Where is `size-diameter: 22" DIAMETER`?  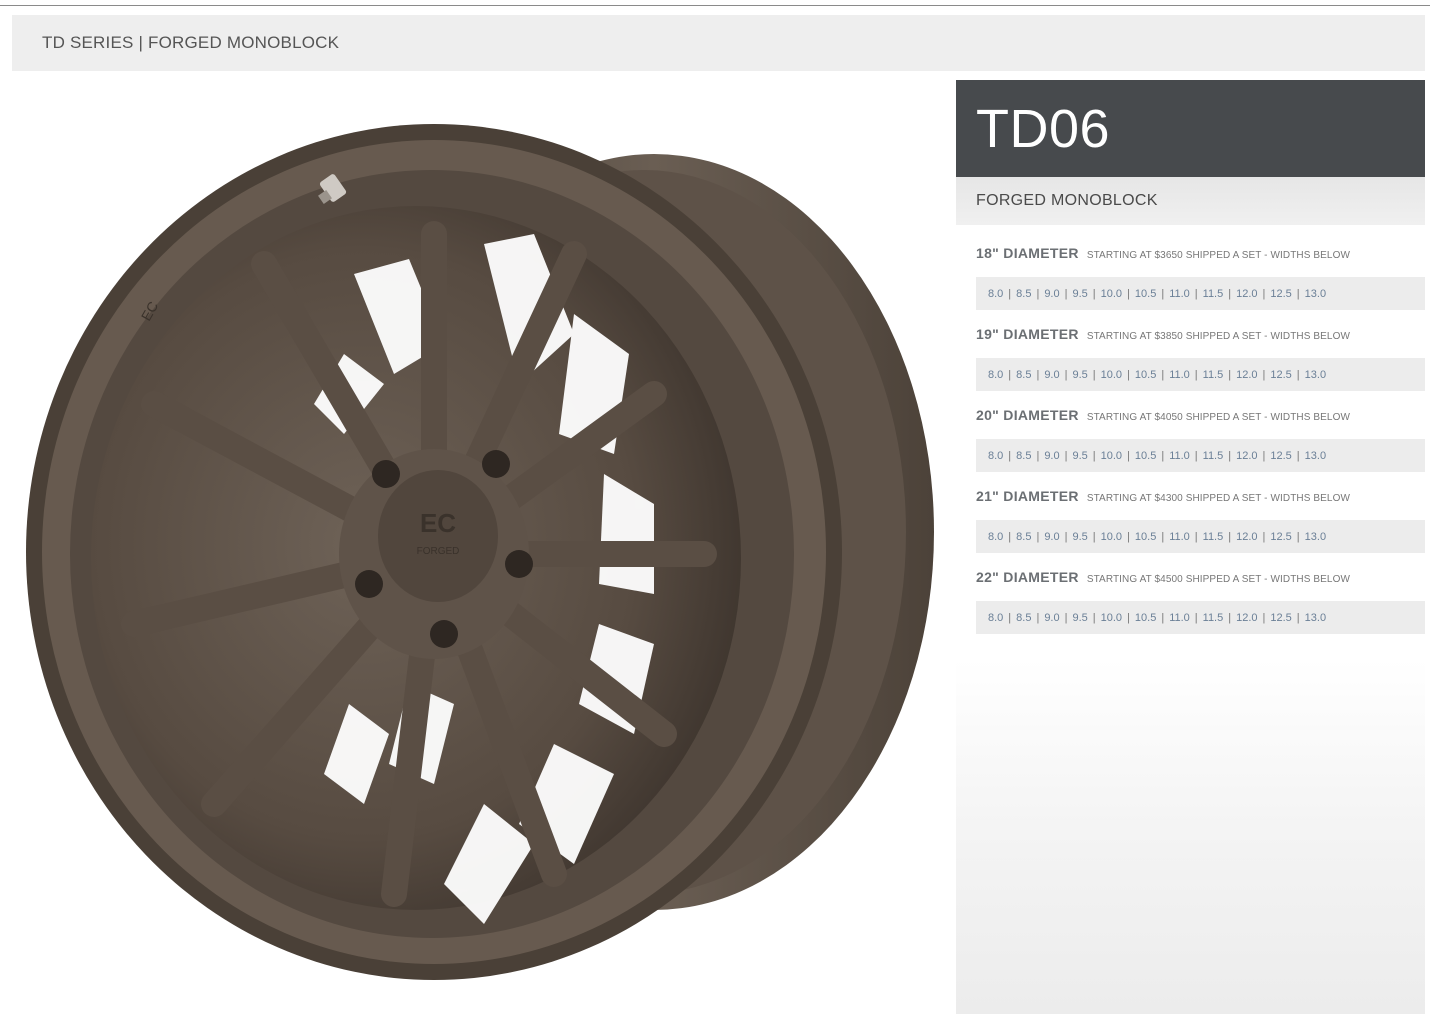 size-diameter: 22" DIAMETER is located at coordinates (1027, 577).